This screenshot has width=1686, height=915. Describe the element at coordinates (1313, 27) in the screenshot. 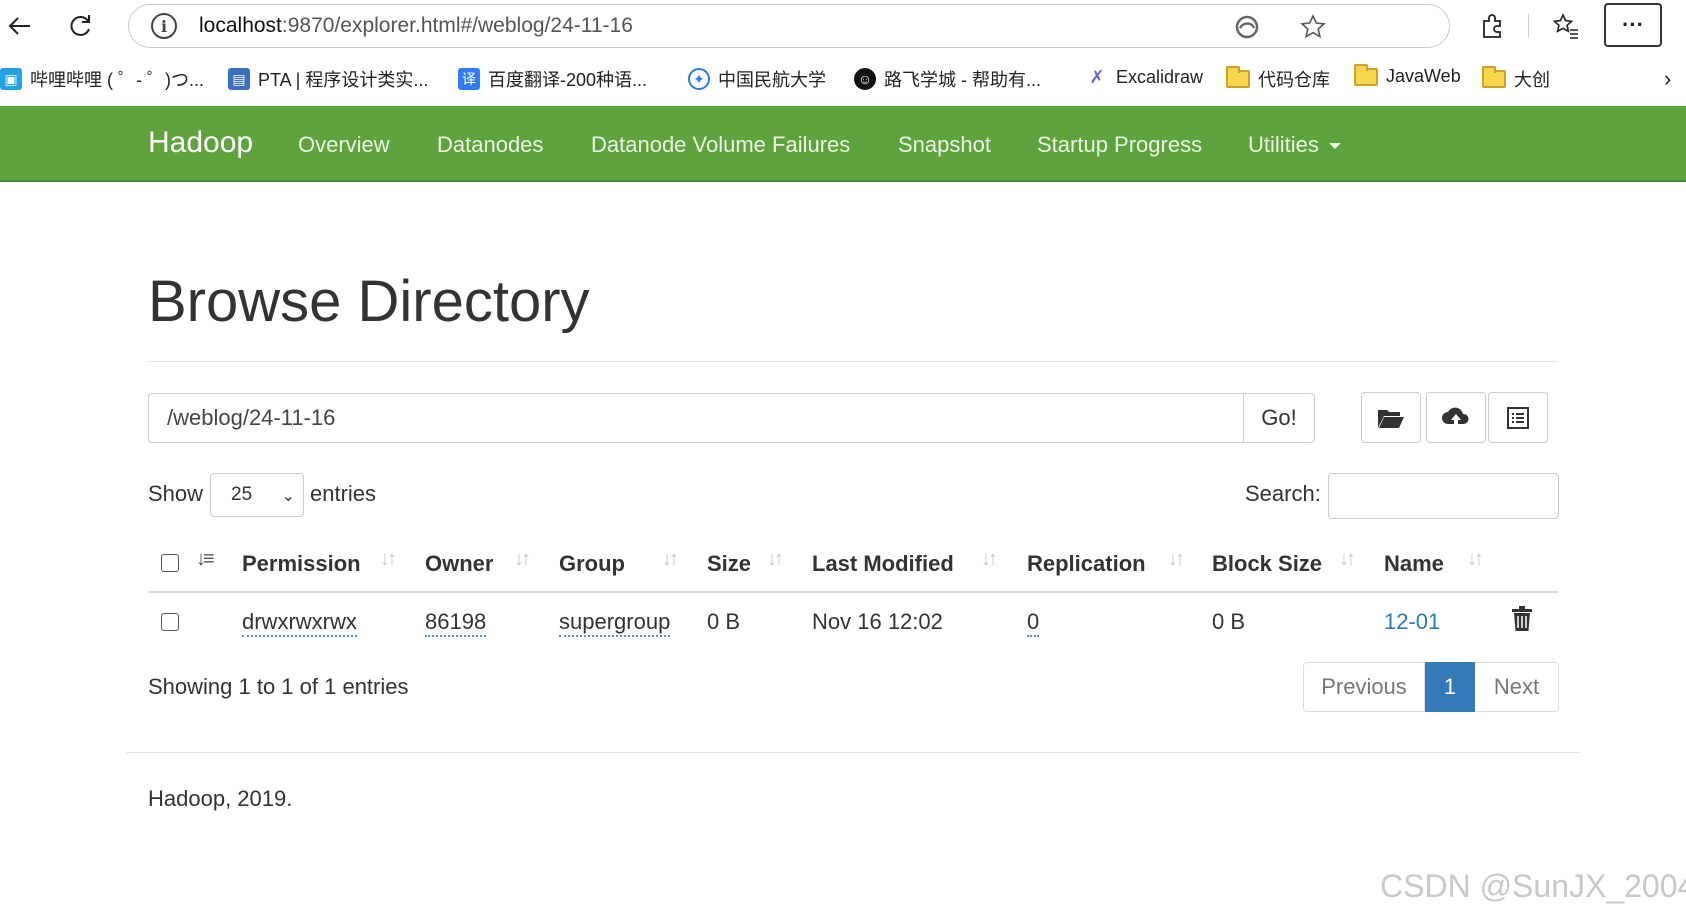

I see `favorite-star-icon` at that location.